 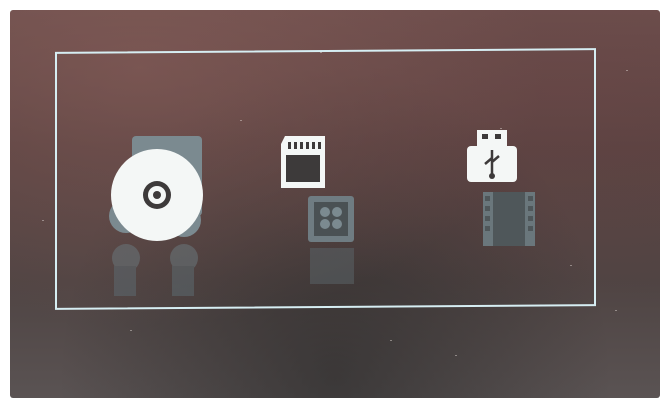 What do you see at coordinates (157, 195) in the screenshot?
I see `disc-icon` at bounding box center [157, 195].